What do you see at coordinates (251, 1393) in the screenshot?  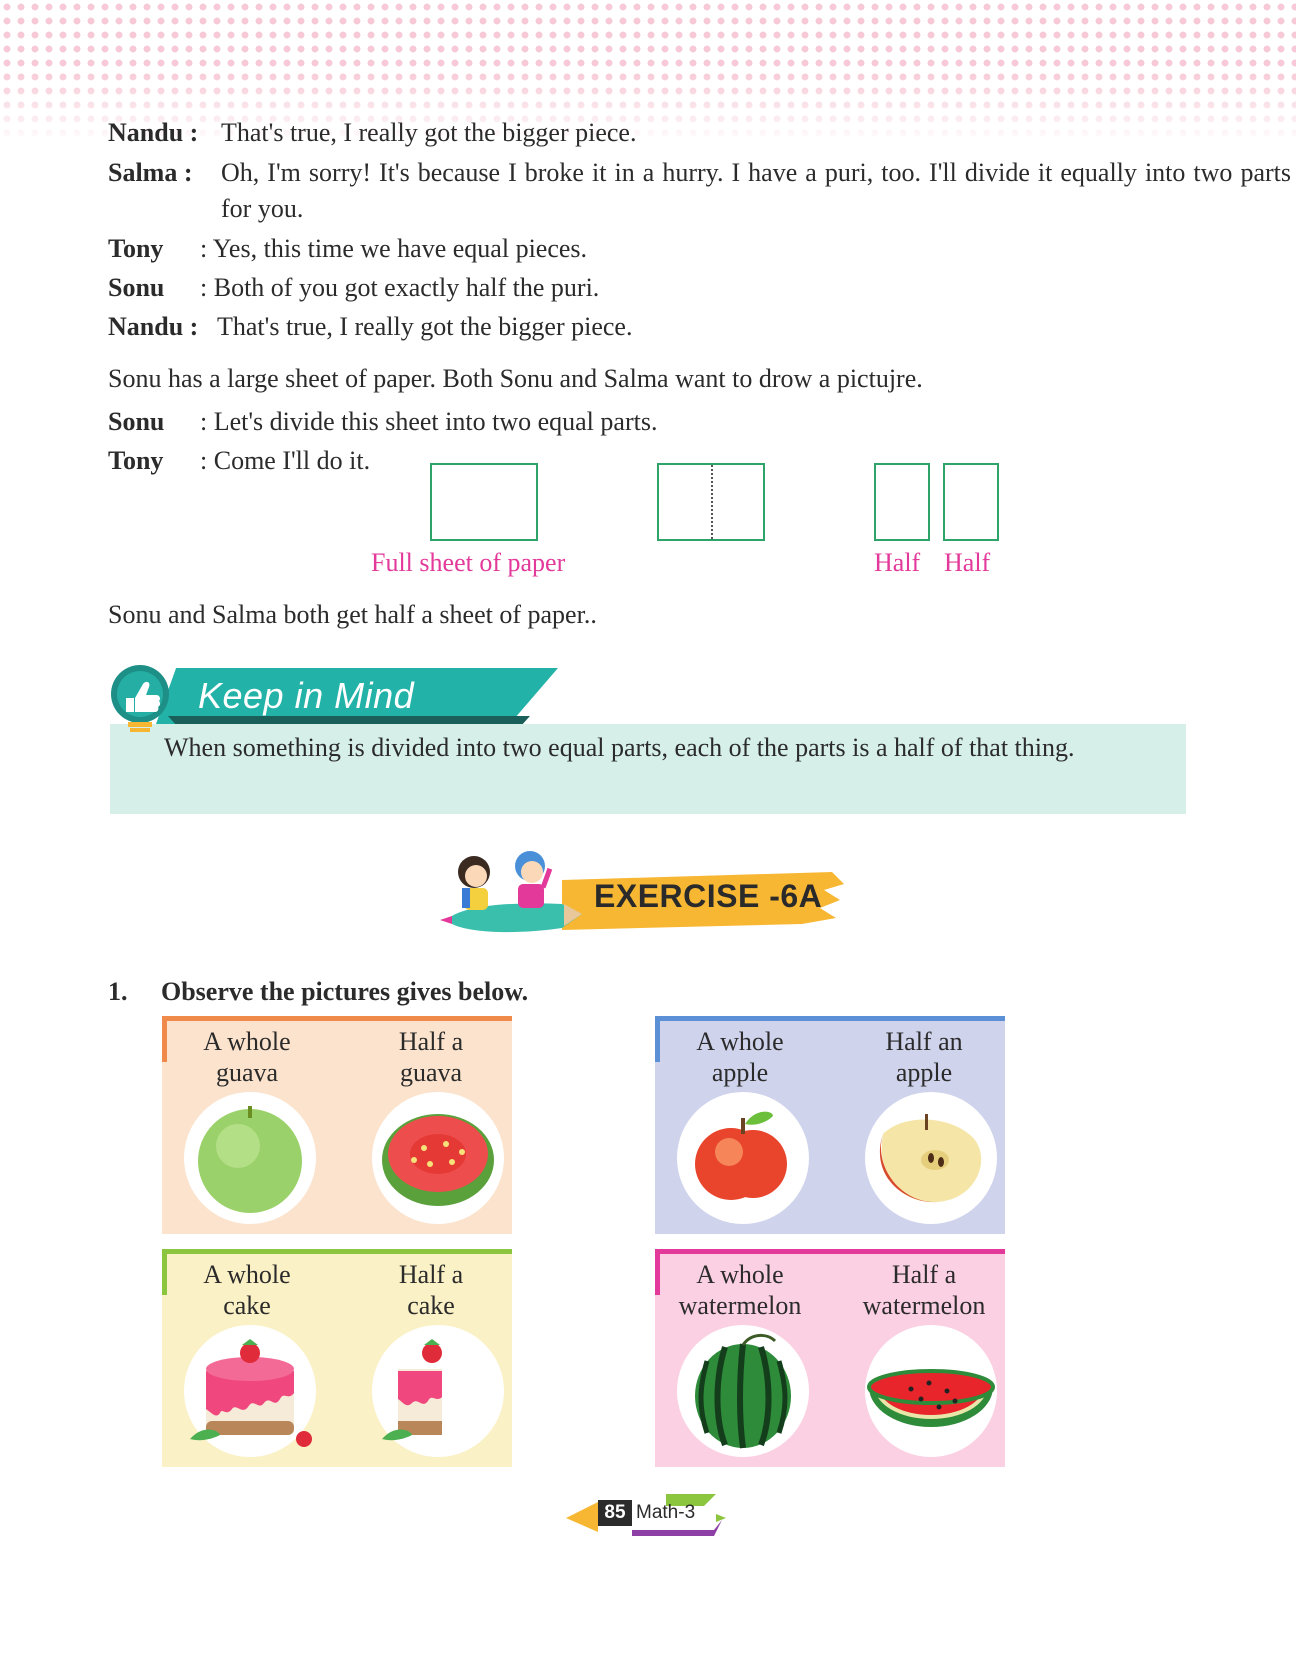 I see `whole-cake-icon` at bounding box center [251, 1393].